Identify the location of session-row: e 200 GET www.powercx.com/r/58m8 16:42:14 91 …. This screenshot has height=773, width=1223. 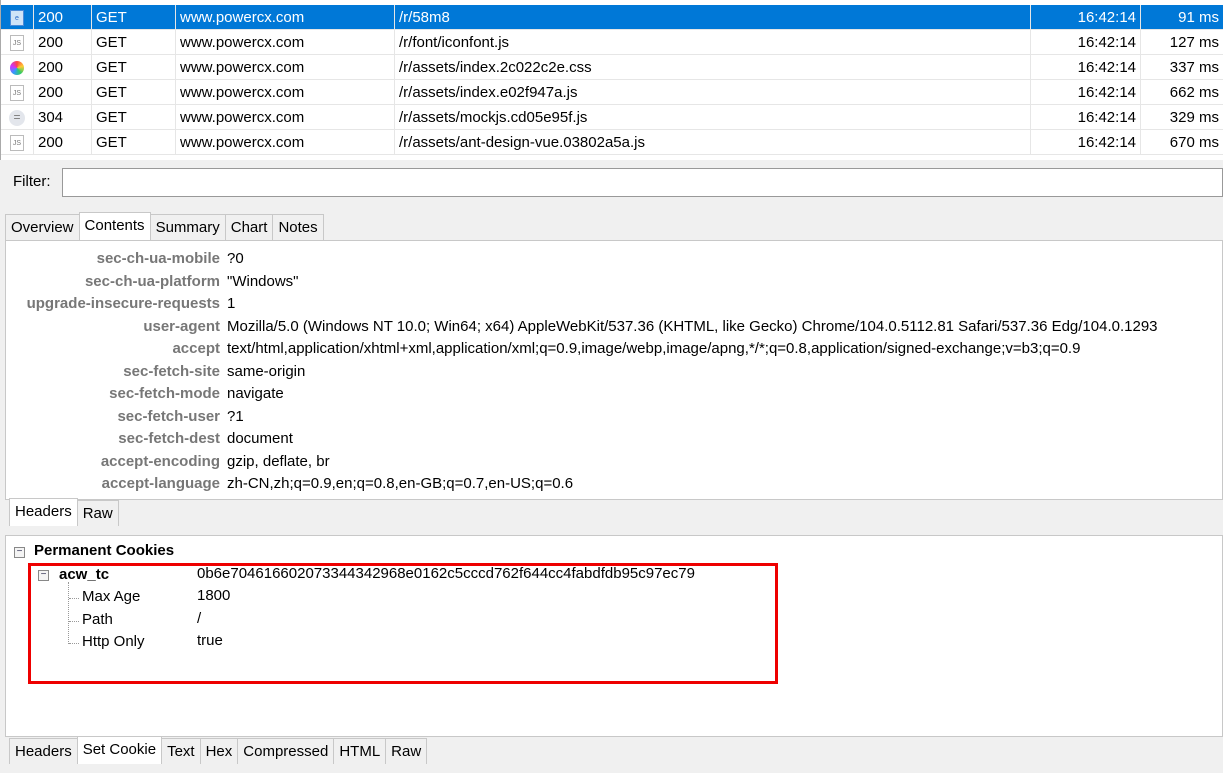
(612, 17).